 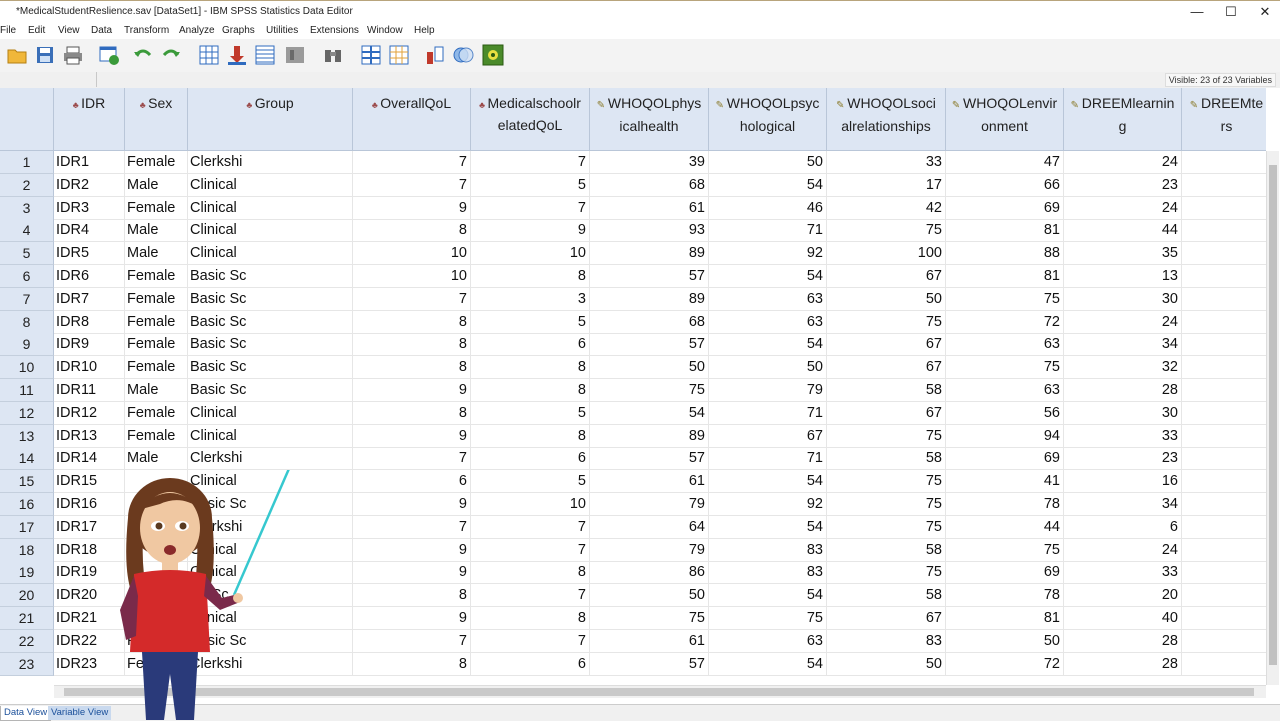 What do you see at coordinates (1123, 459) in the screenshot?
I see `table-cell: 23` at bounding box center [1123, 459].